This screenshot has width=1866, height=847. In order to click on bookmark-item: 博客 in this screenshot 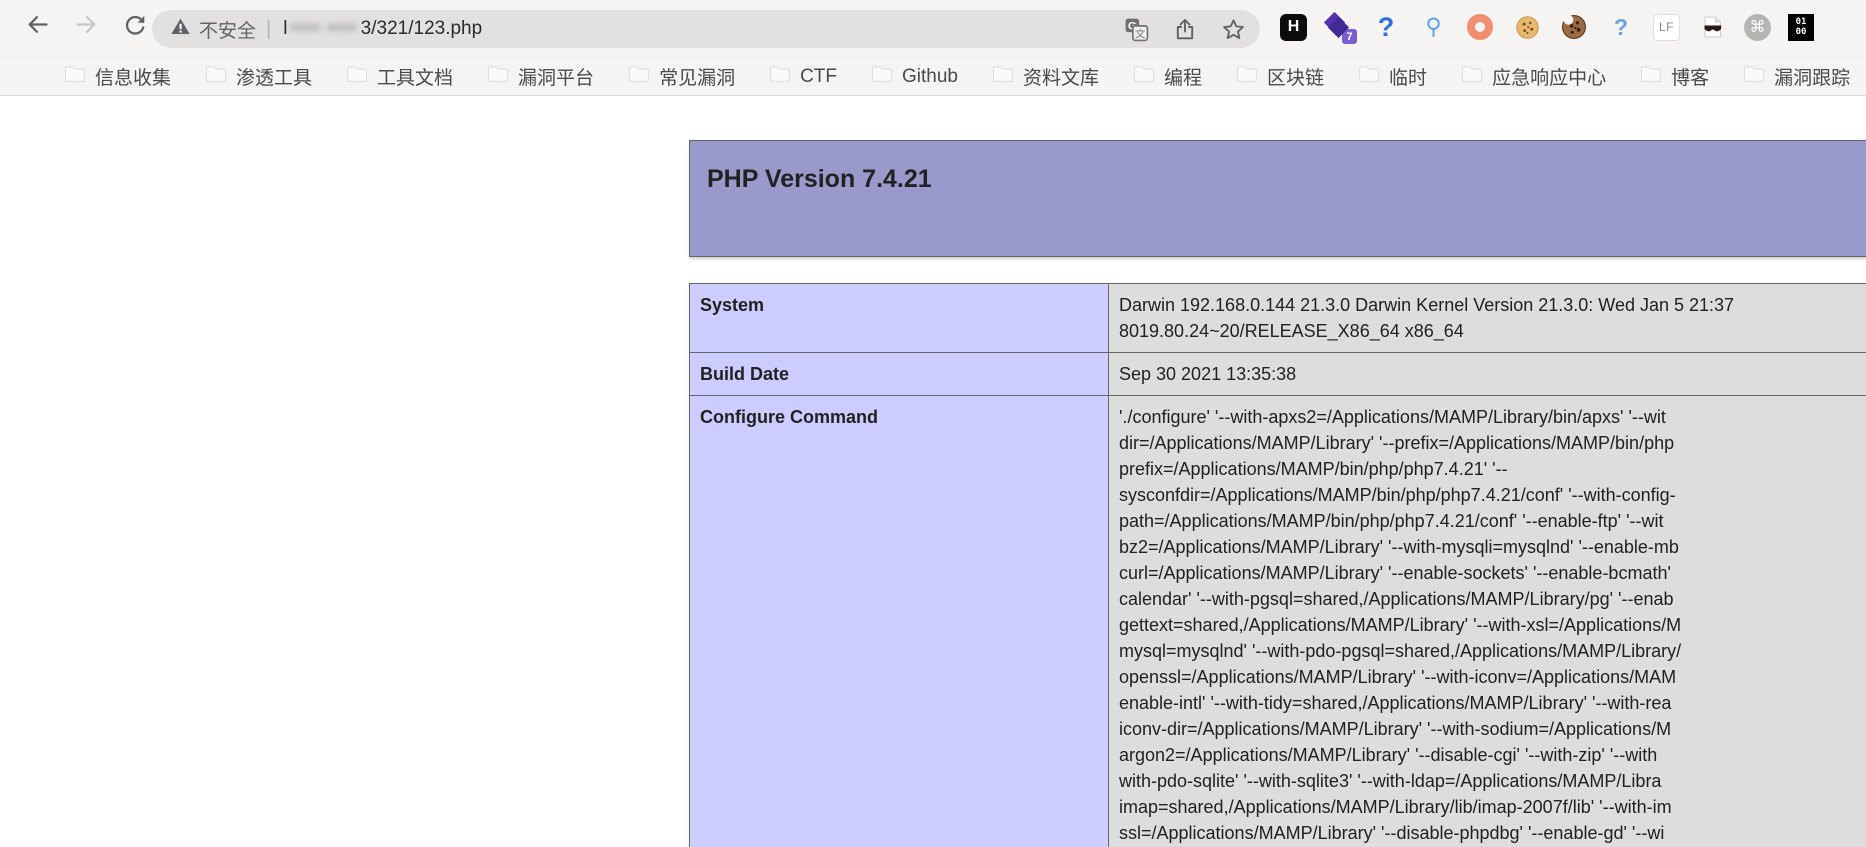, I will do `click(1674, 76)`.